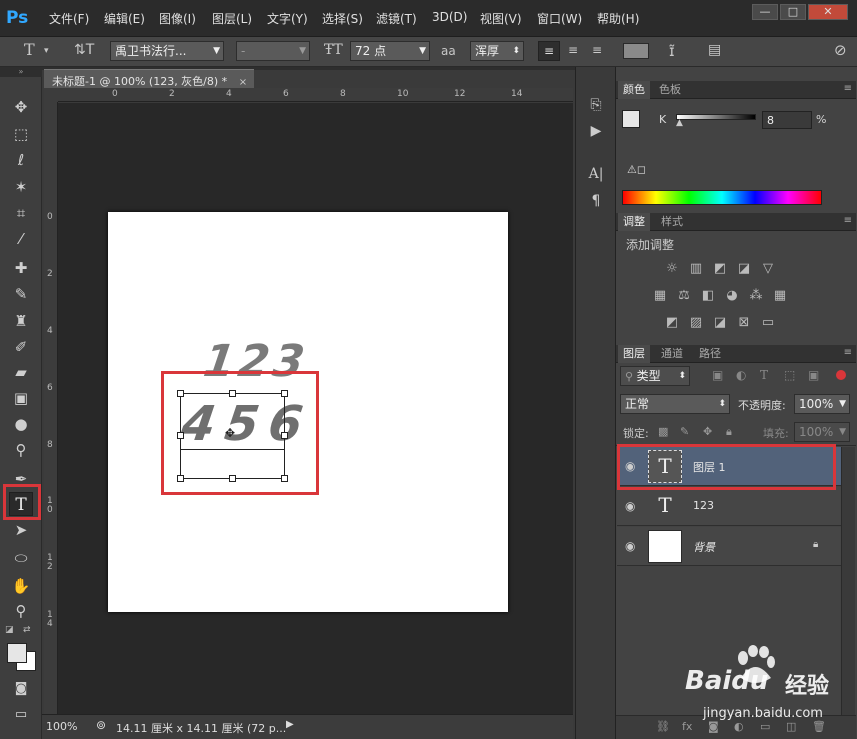 The width and height of the screenshot is (857, 739). Describe the element at coordinates (636, 51) in the screenshot. I see `text-color-swatch` at that location.